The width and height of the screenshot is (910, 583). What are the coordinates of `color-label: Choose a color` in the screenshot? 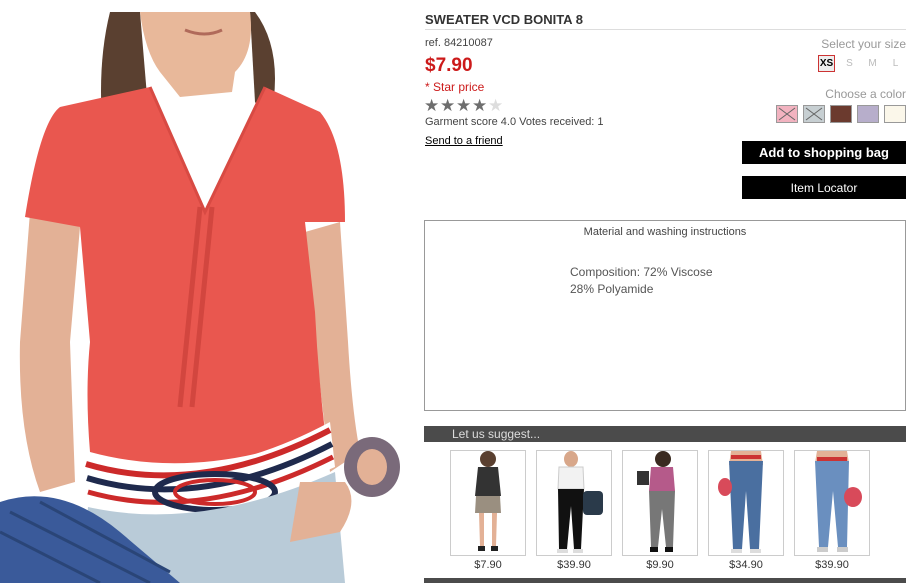 It's located at (865, 94).